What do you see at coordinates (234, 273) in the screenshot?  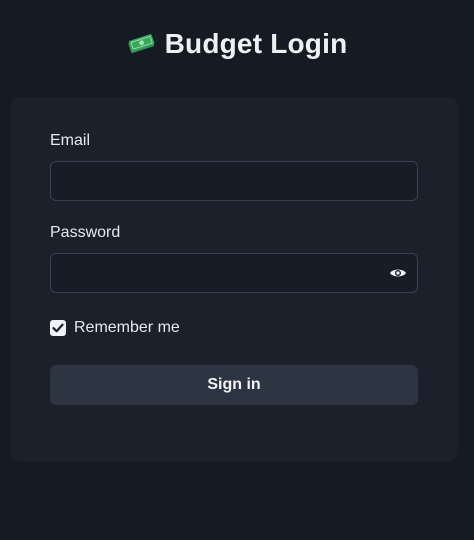 I see `password-field` at bounding box center [234, 273].